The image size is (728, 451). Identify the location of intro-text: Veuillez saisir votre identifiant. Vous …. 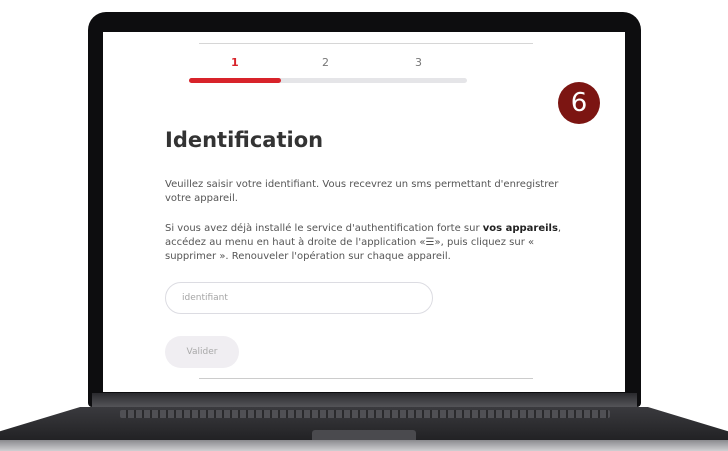
(362, 191).